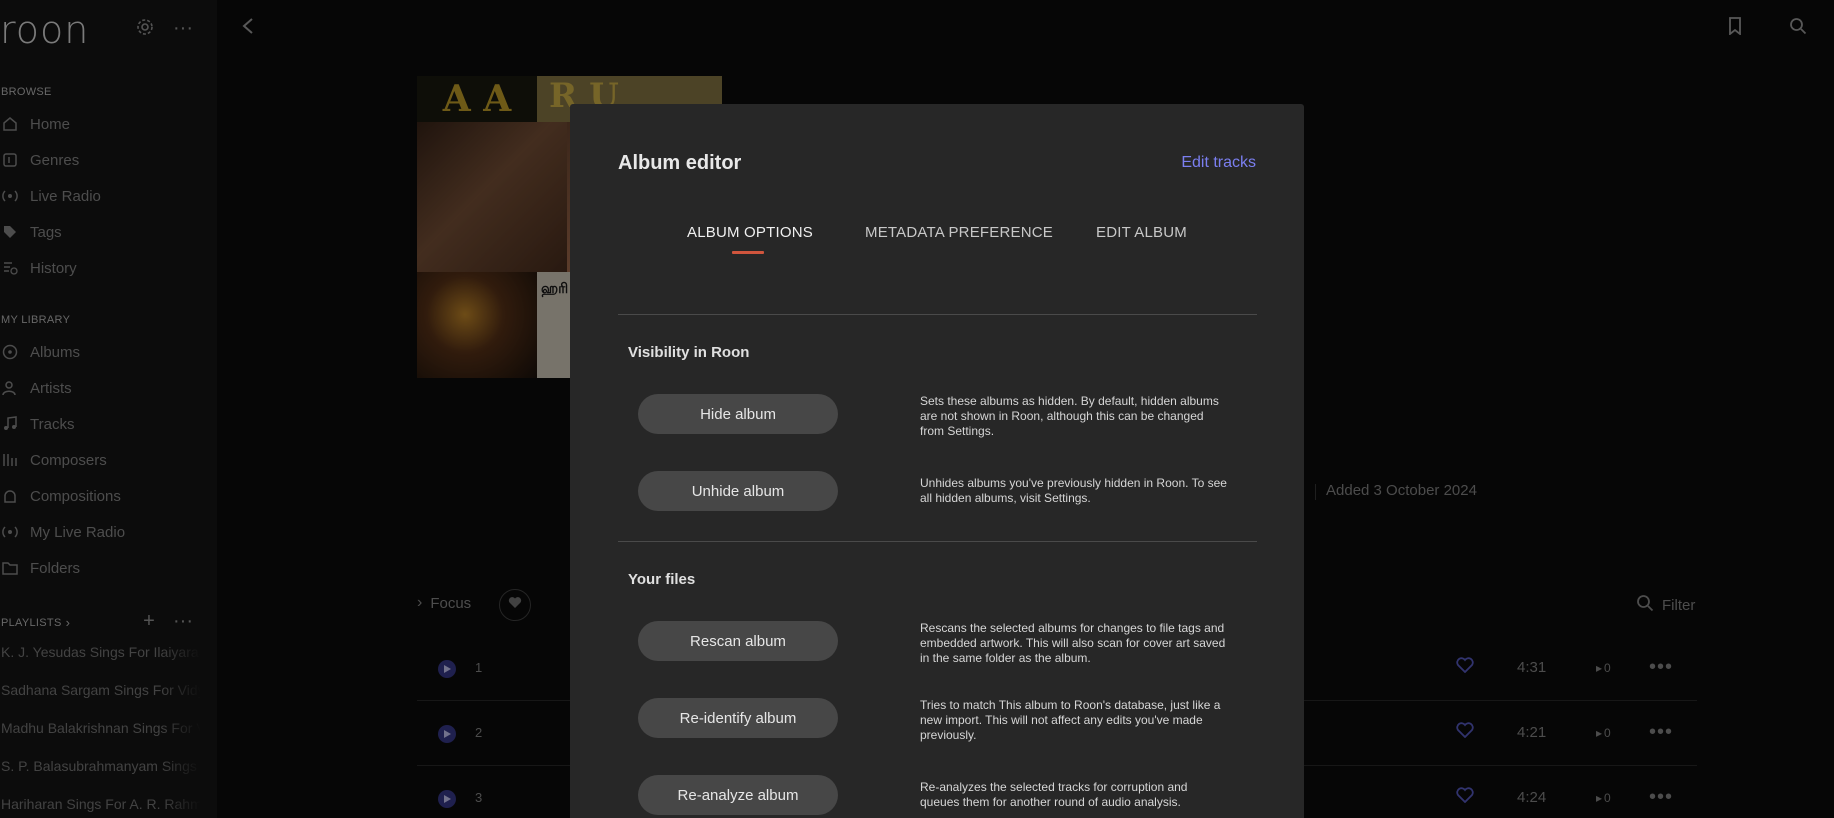 Image resolution: width=1834 pixels, height=818 pixels. I want to click on reanalyze-album-button: Re-analyze album, so click(738, 795).